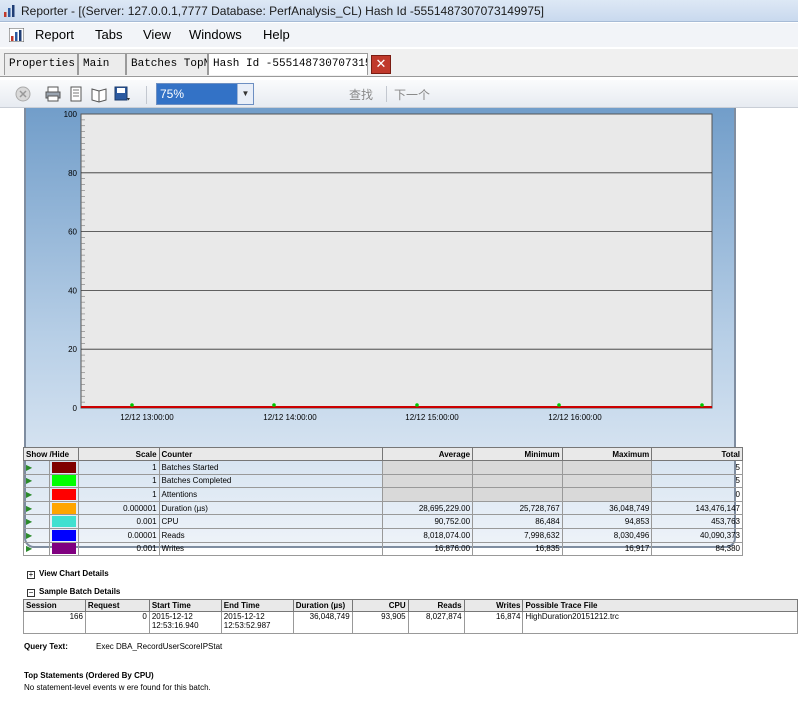 This screenshot has height=707, width=798. Describe the element at coordinates (72, 349) in the screenshot. I see `y-tick-label: 20` at that location.